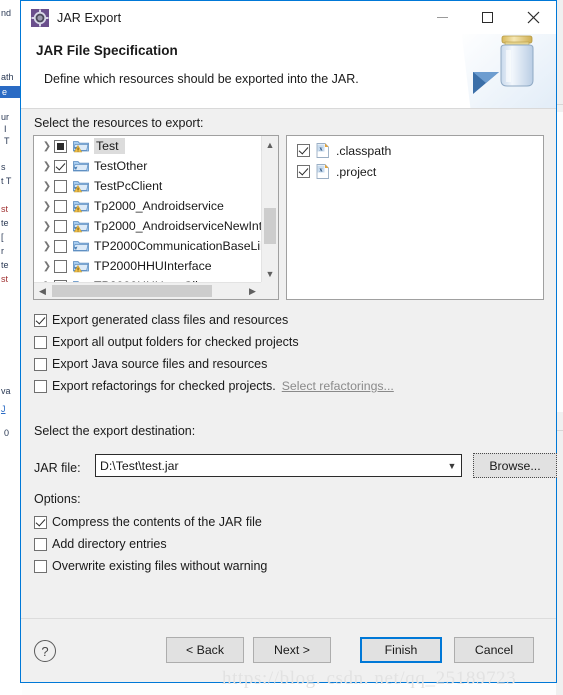 The width and height of the screenshot is (563, 695). I want to click on tree-item-label: TP2000HHUInterface, so click(153, 266).